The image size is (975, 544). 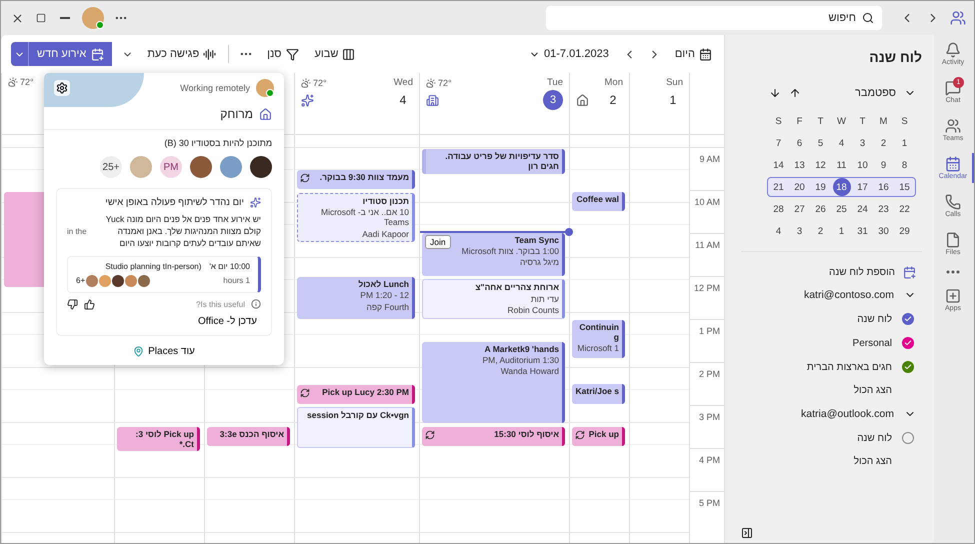 I want to click on date-cell: 13, so click(x=799, y=165).